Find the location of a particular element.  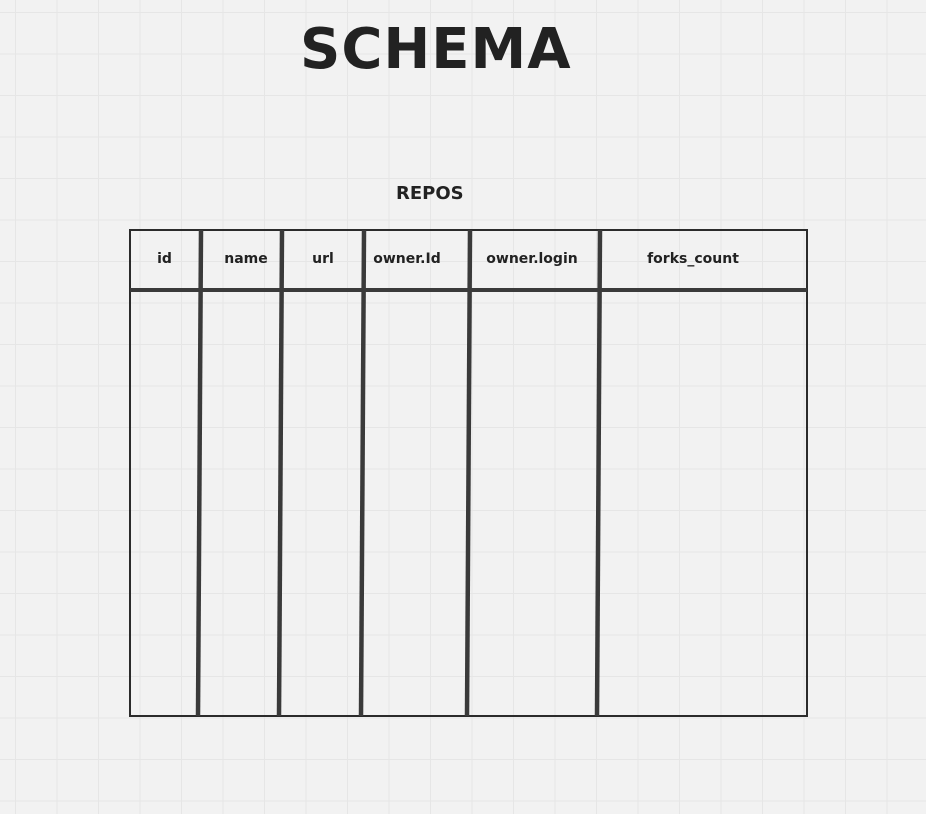

column-header-owner-login: owner.login is located at coordinates (532, 259).